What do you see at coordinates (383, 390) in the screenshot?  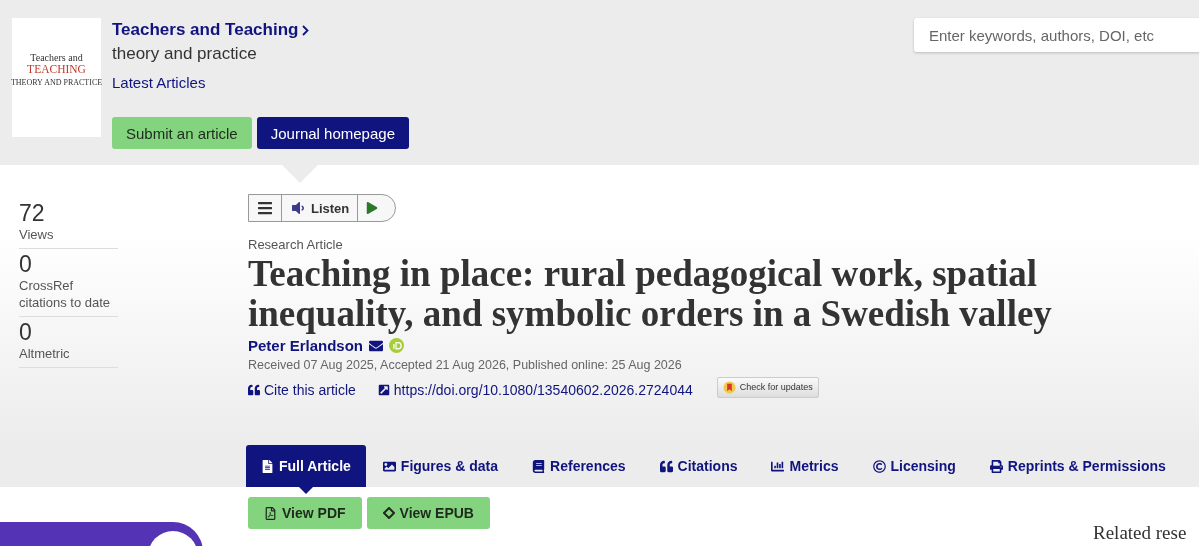 I see `external-link-icon` at bounding box center [383, 390].